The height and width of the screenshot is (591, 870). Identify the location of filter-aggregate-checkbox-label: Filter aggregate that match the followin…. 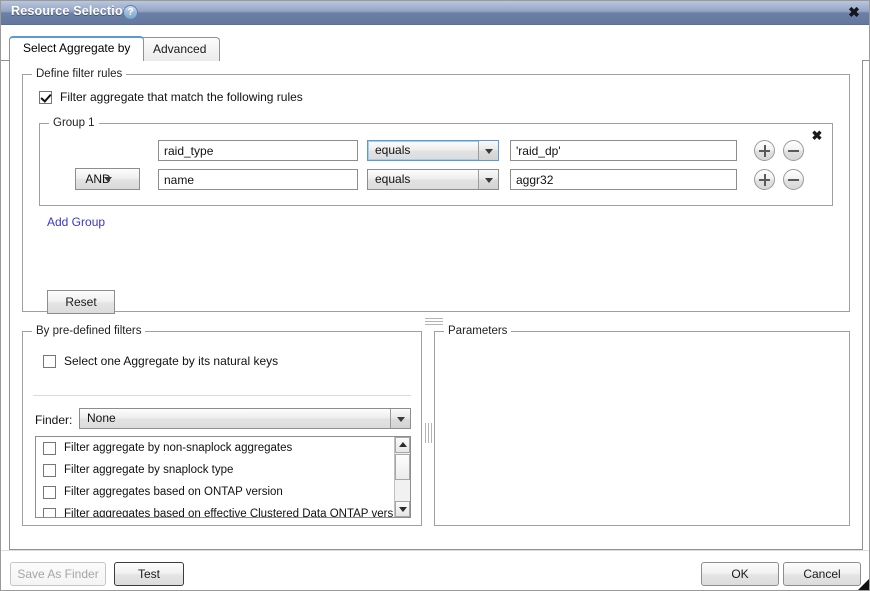
(181, 97).